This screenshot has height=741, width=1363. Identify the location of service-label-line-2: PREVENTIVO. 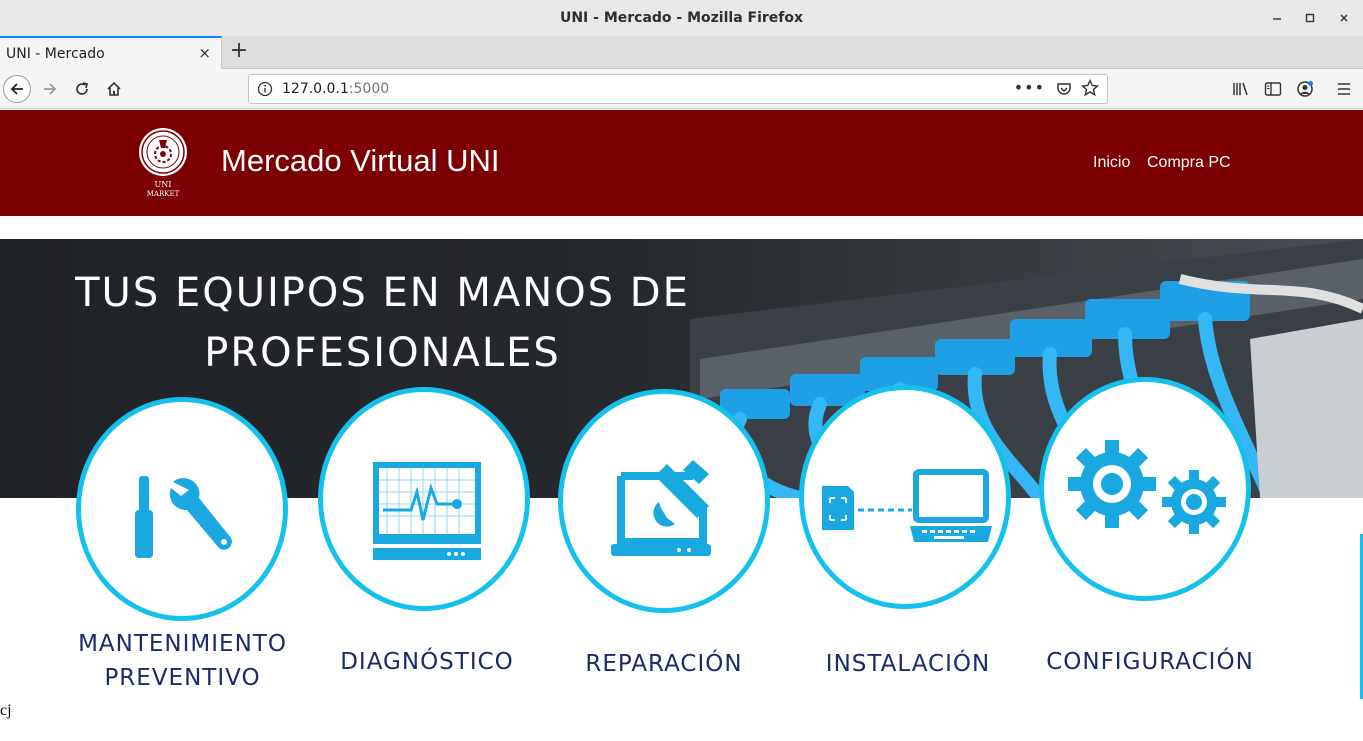
(182, 678).